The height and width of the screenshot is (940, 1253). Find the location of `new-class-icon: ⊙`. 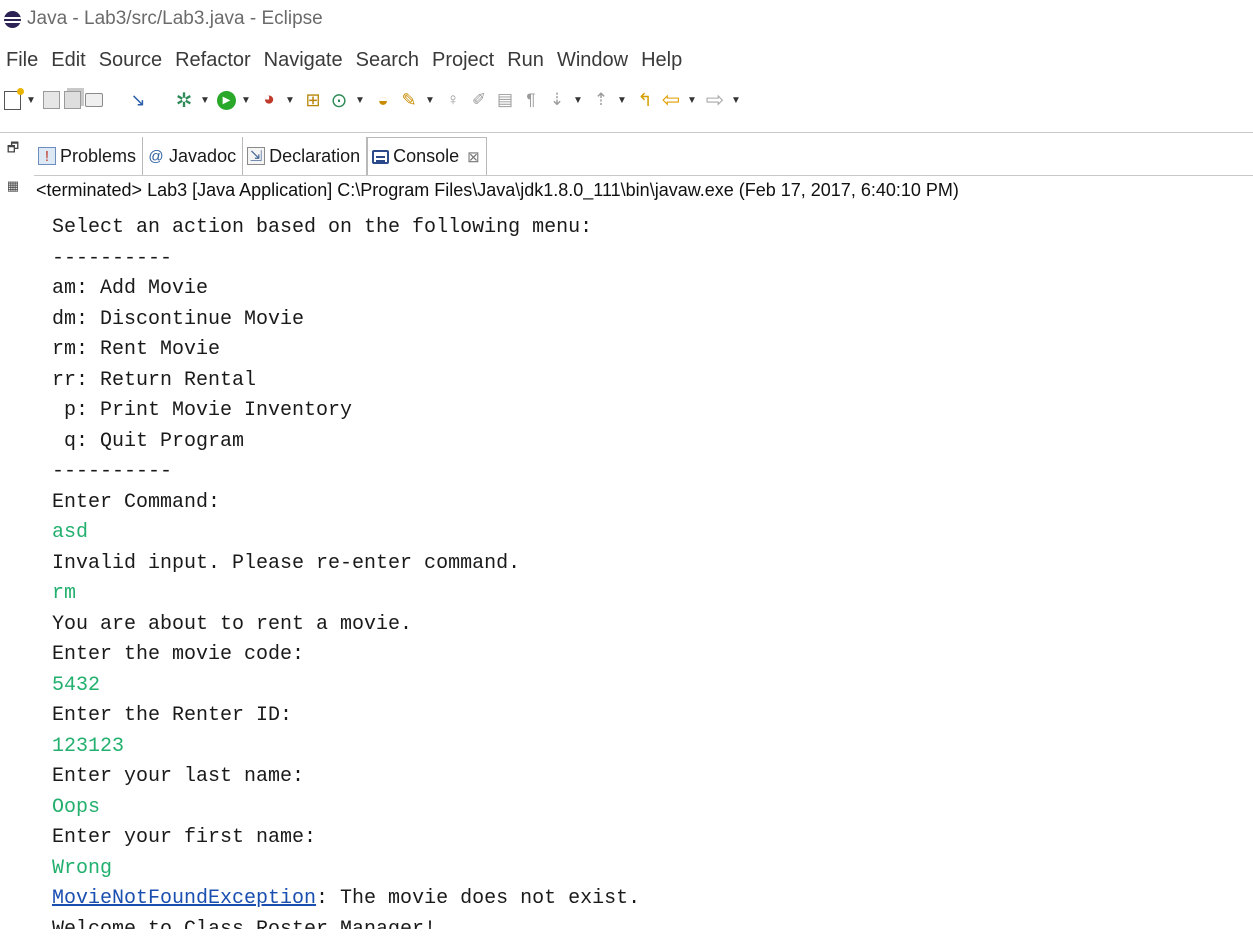

new-class-icon: ⊙ is located at coordinates (339, 100).